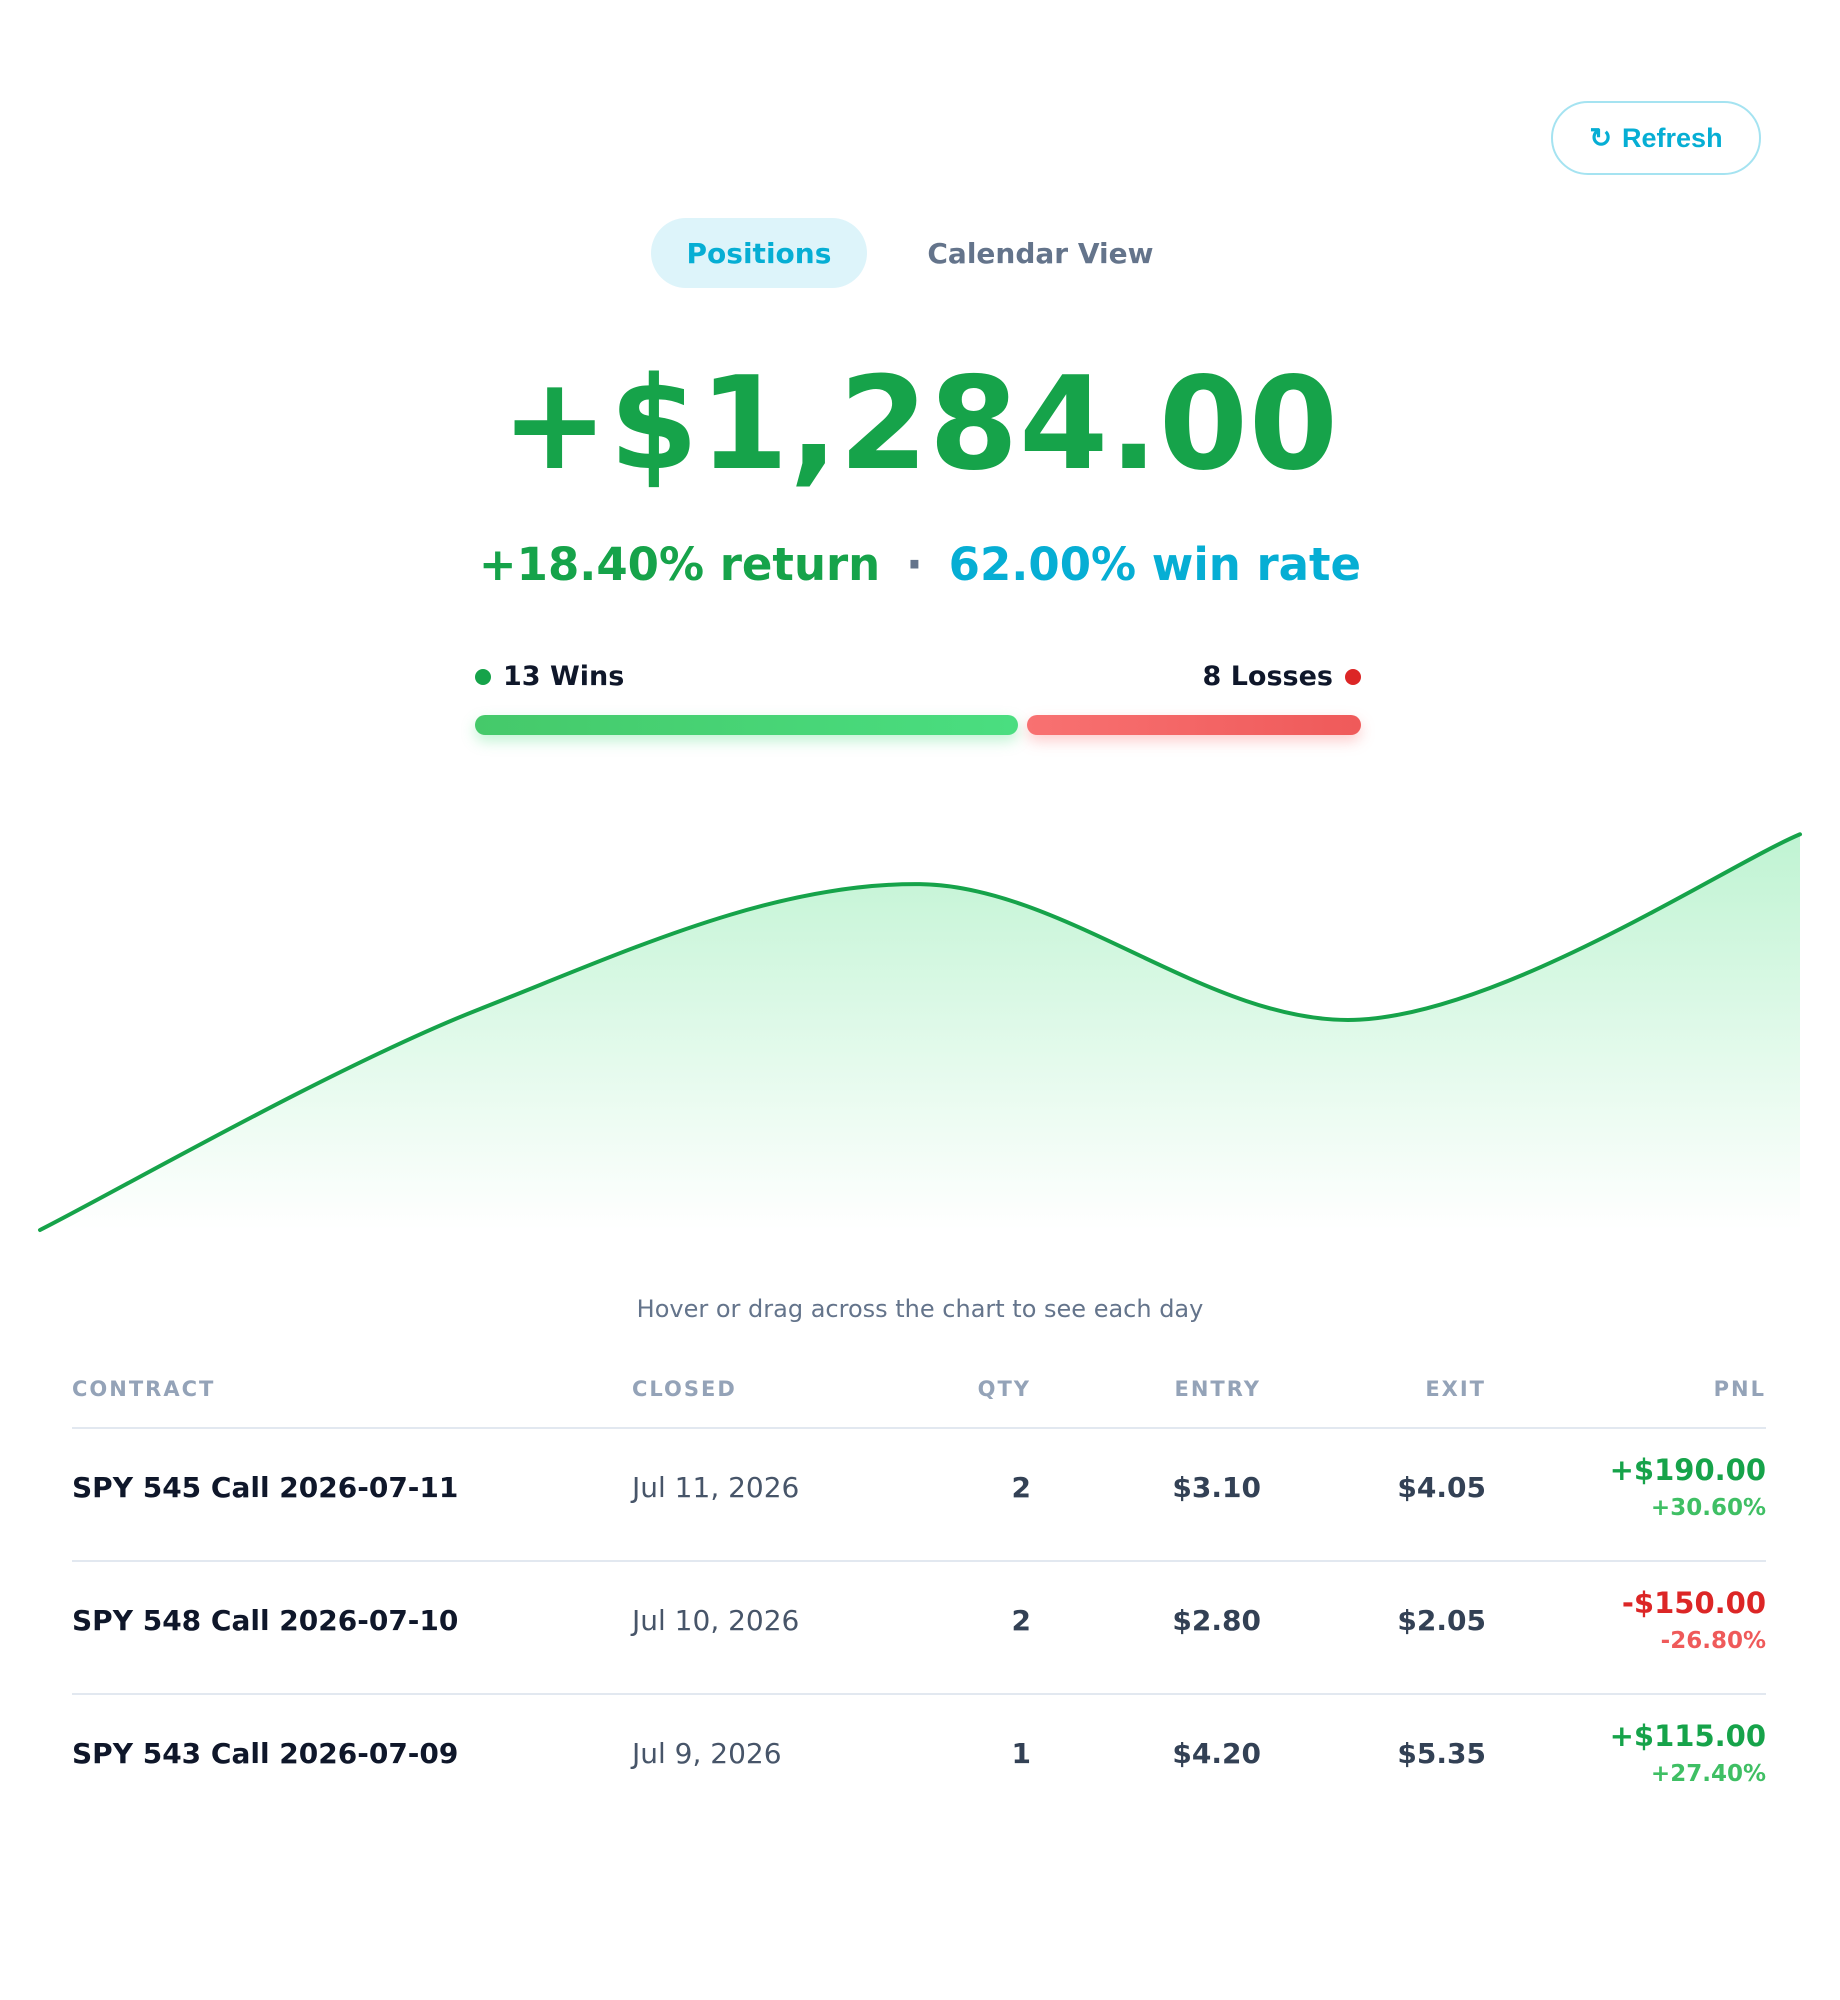  I want to click on exit-price: $5.35, so click(1441, 1753).